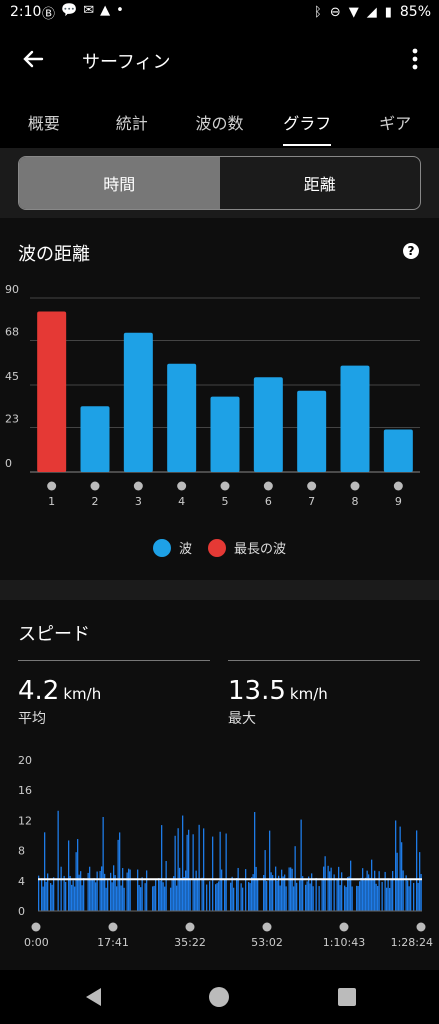 Image resolution: width=439 pixels, height=1024 pixels. What do you see at coordinates (219, 997) in the screenshot?
I see `home-nav-icon` at bounding box center [219, 997].